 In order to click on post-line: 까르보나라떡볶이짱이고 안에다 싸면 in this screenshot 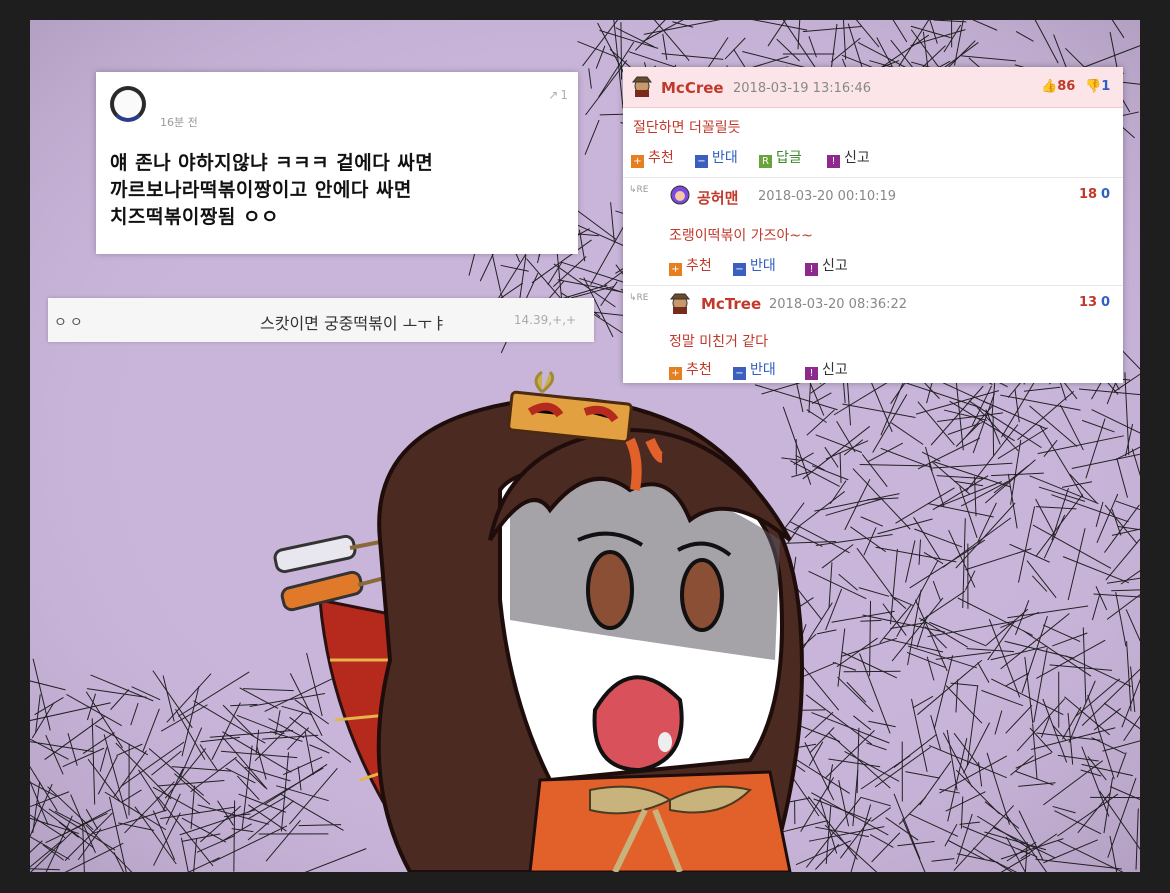, I will do `click(261, 190)`.